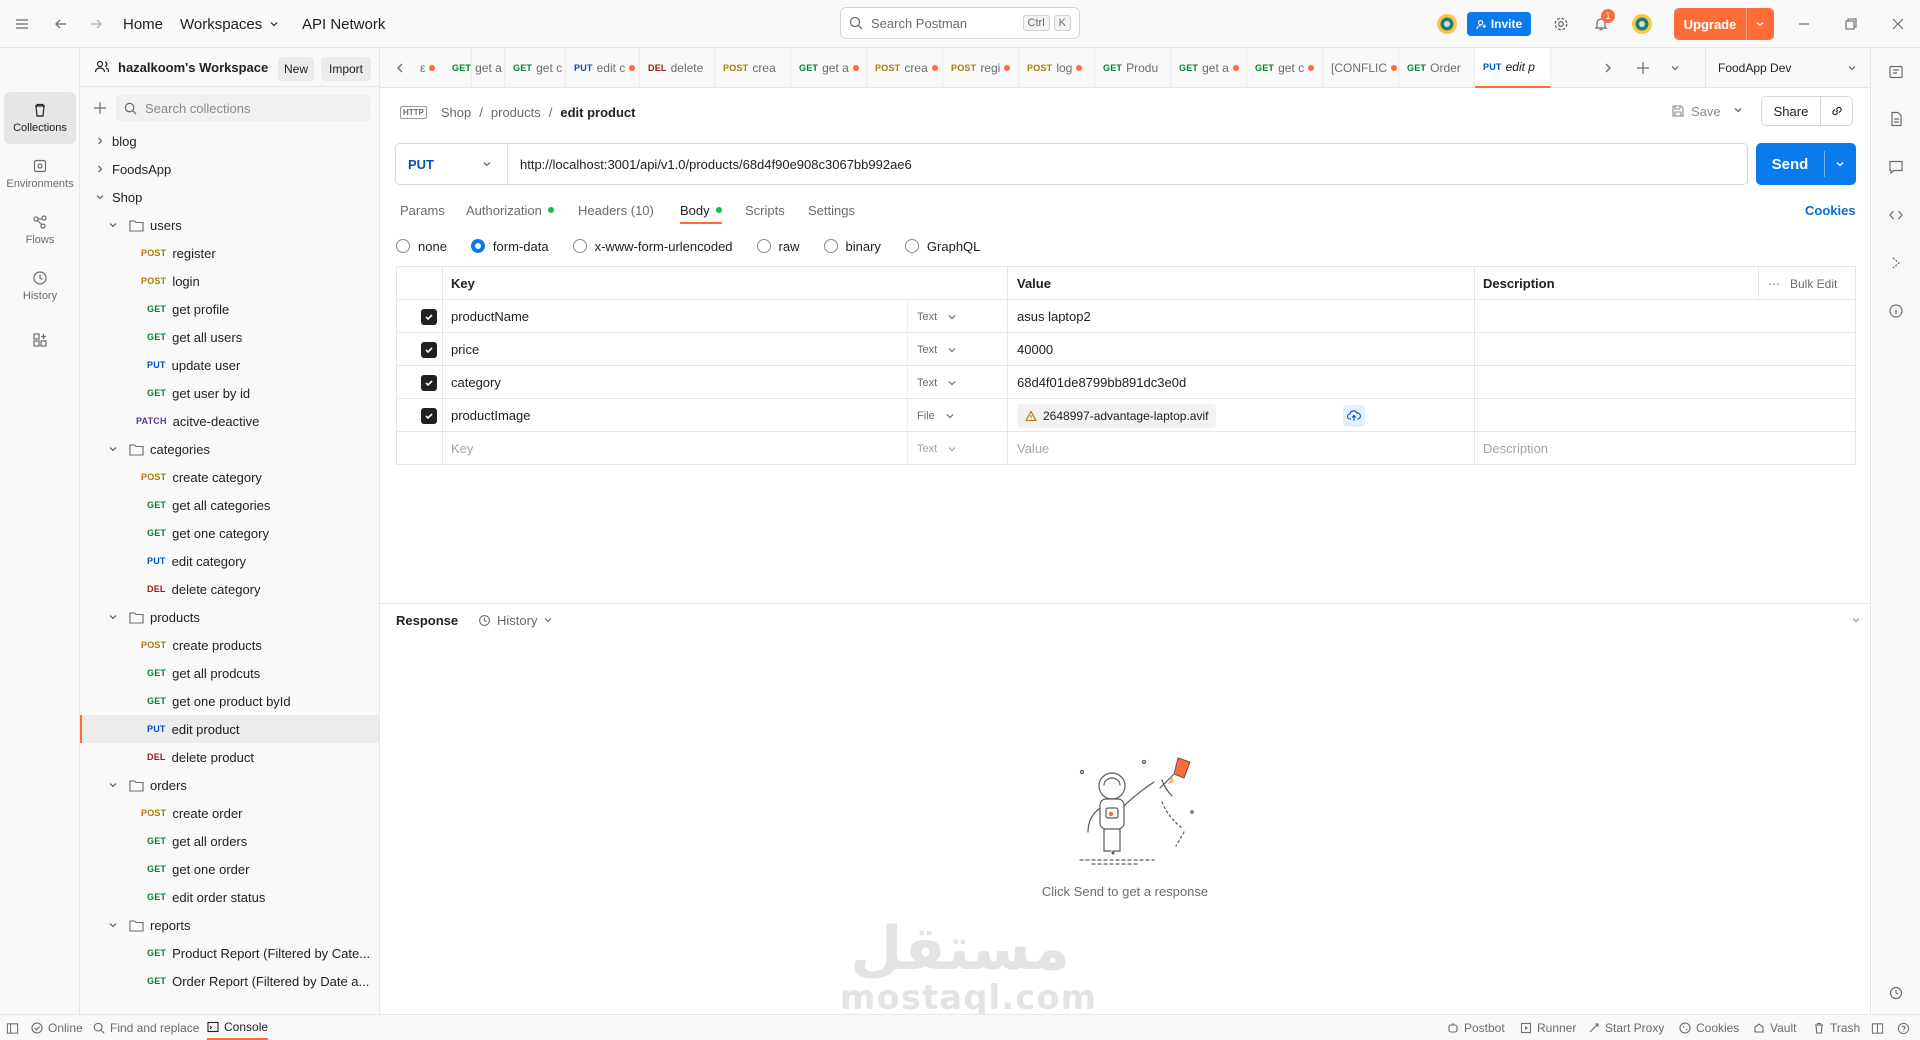 The image size is (1920, 1040). What do you see at coordinates (701, 211) in the screenshot?
I see `tab-body: Body` at bounding box center [701, 211].